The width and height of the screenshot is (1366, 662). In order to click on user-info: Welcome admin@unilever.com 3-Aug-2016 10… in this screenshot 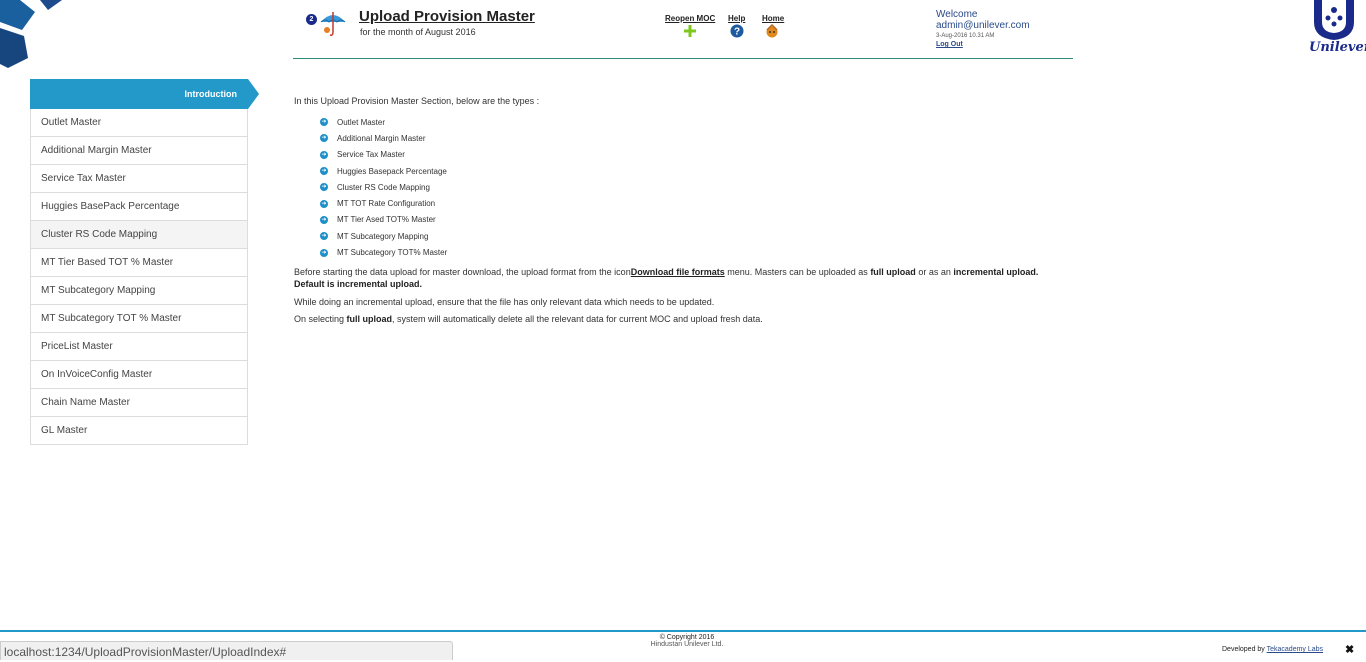, I will do `click(983, 28)`.